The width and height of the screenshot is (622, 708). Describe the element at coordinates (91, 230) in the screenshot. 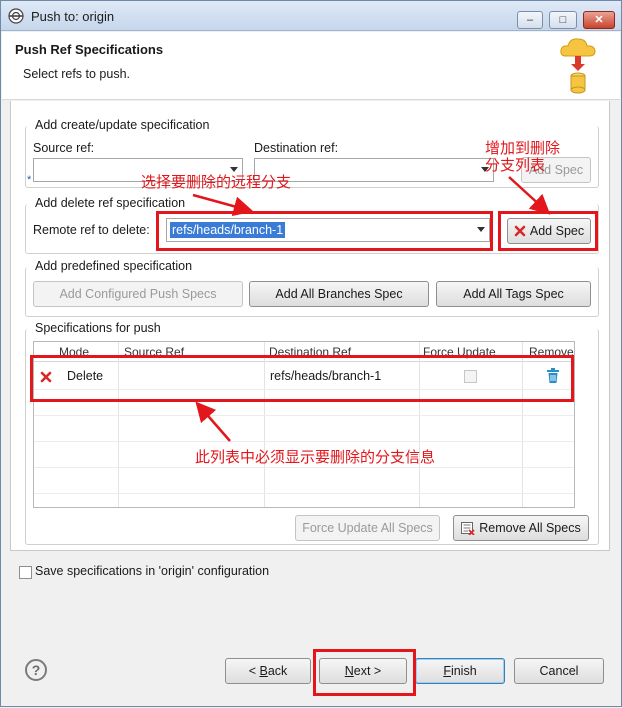

I see `remote-ref-label: Remote ref to delete:` at that location.